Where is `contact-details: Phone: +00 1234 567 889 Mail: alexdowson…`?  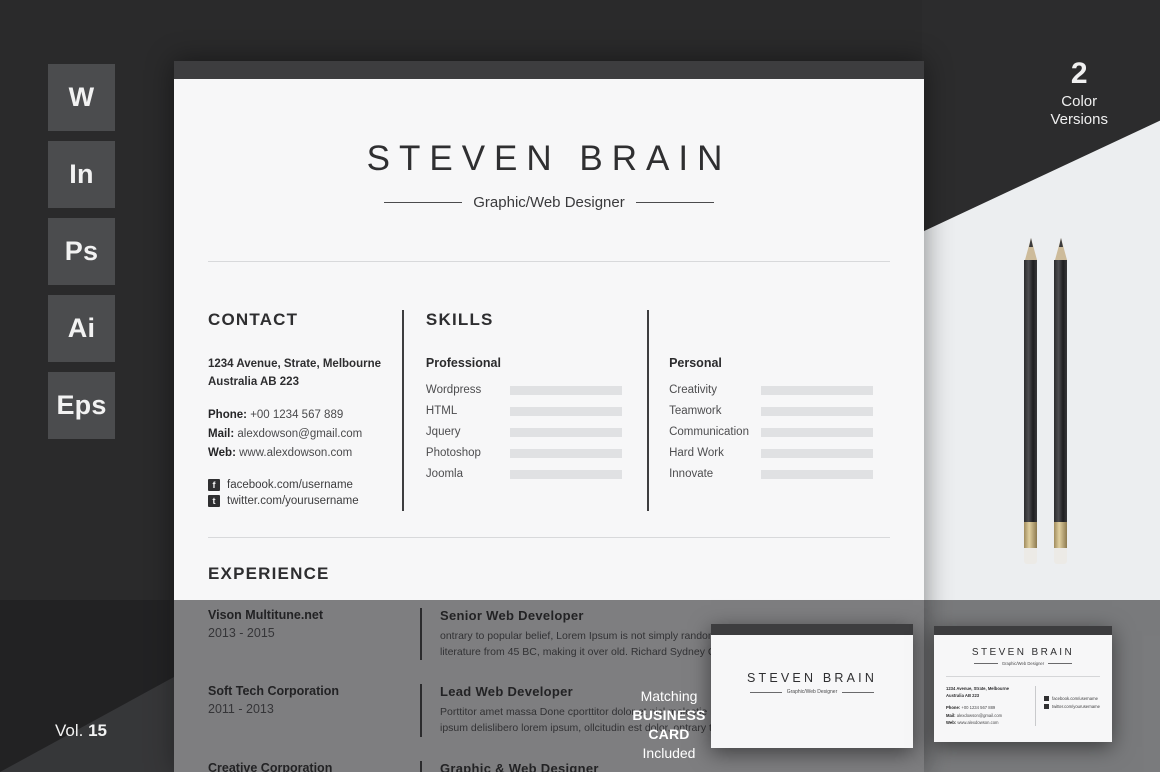 contact-details: Phone: +00 1234 567 889 Mail: alexdowson… is located at coordinates (297, 434).